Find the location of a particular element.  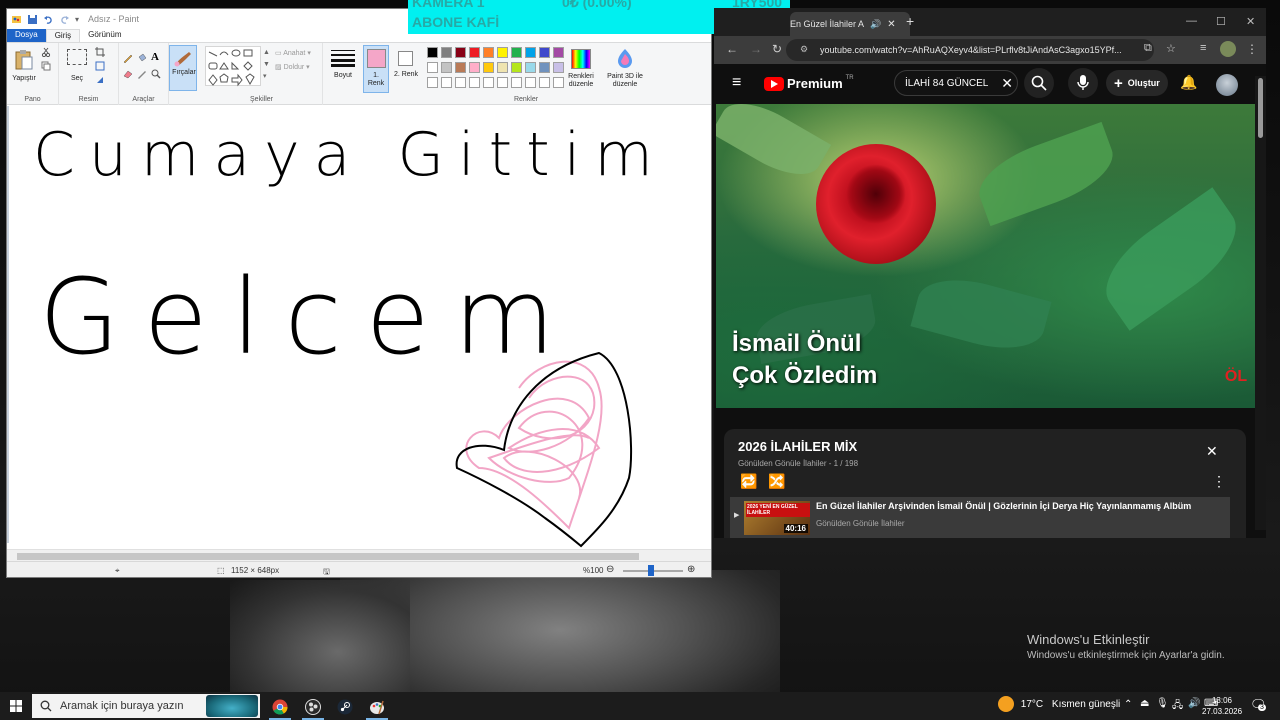

undo-icon is located at coordinates (48, 19).